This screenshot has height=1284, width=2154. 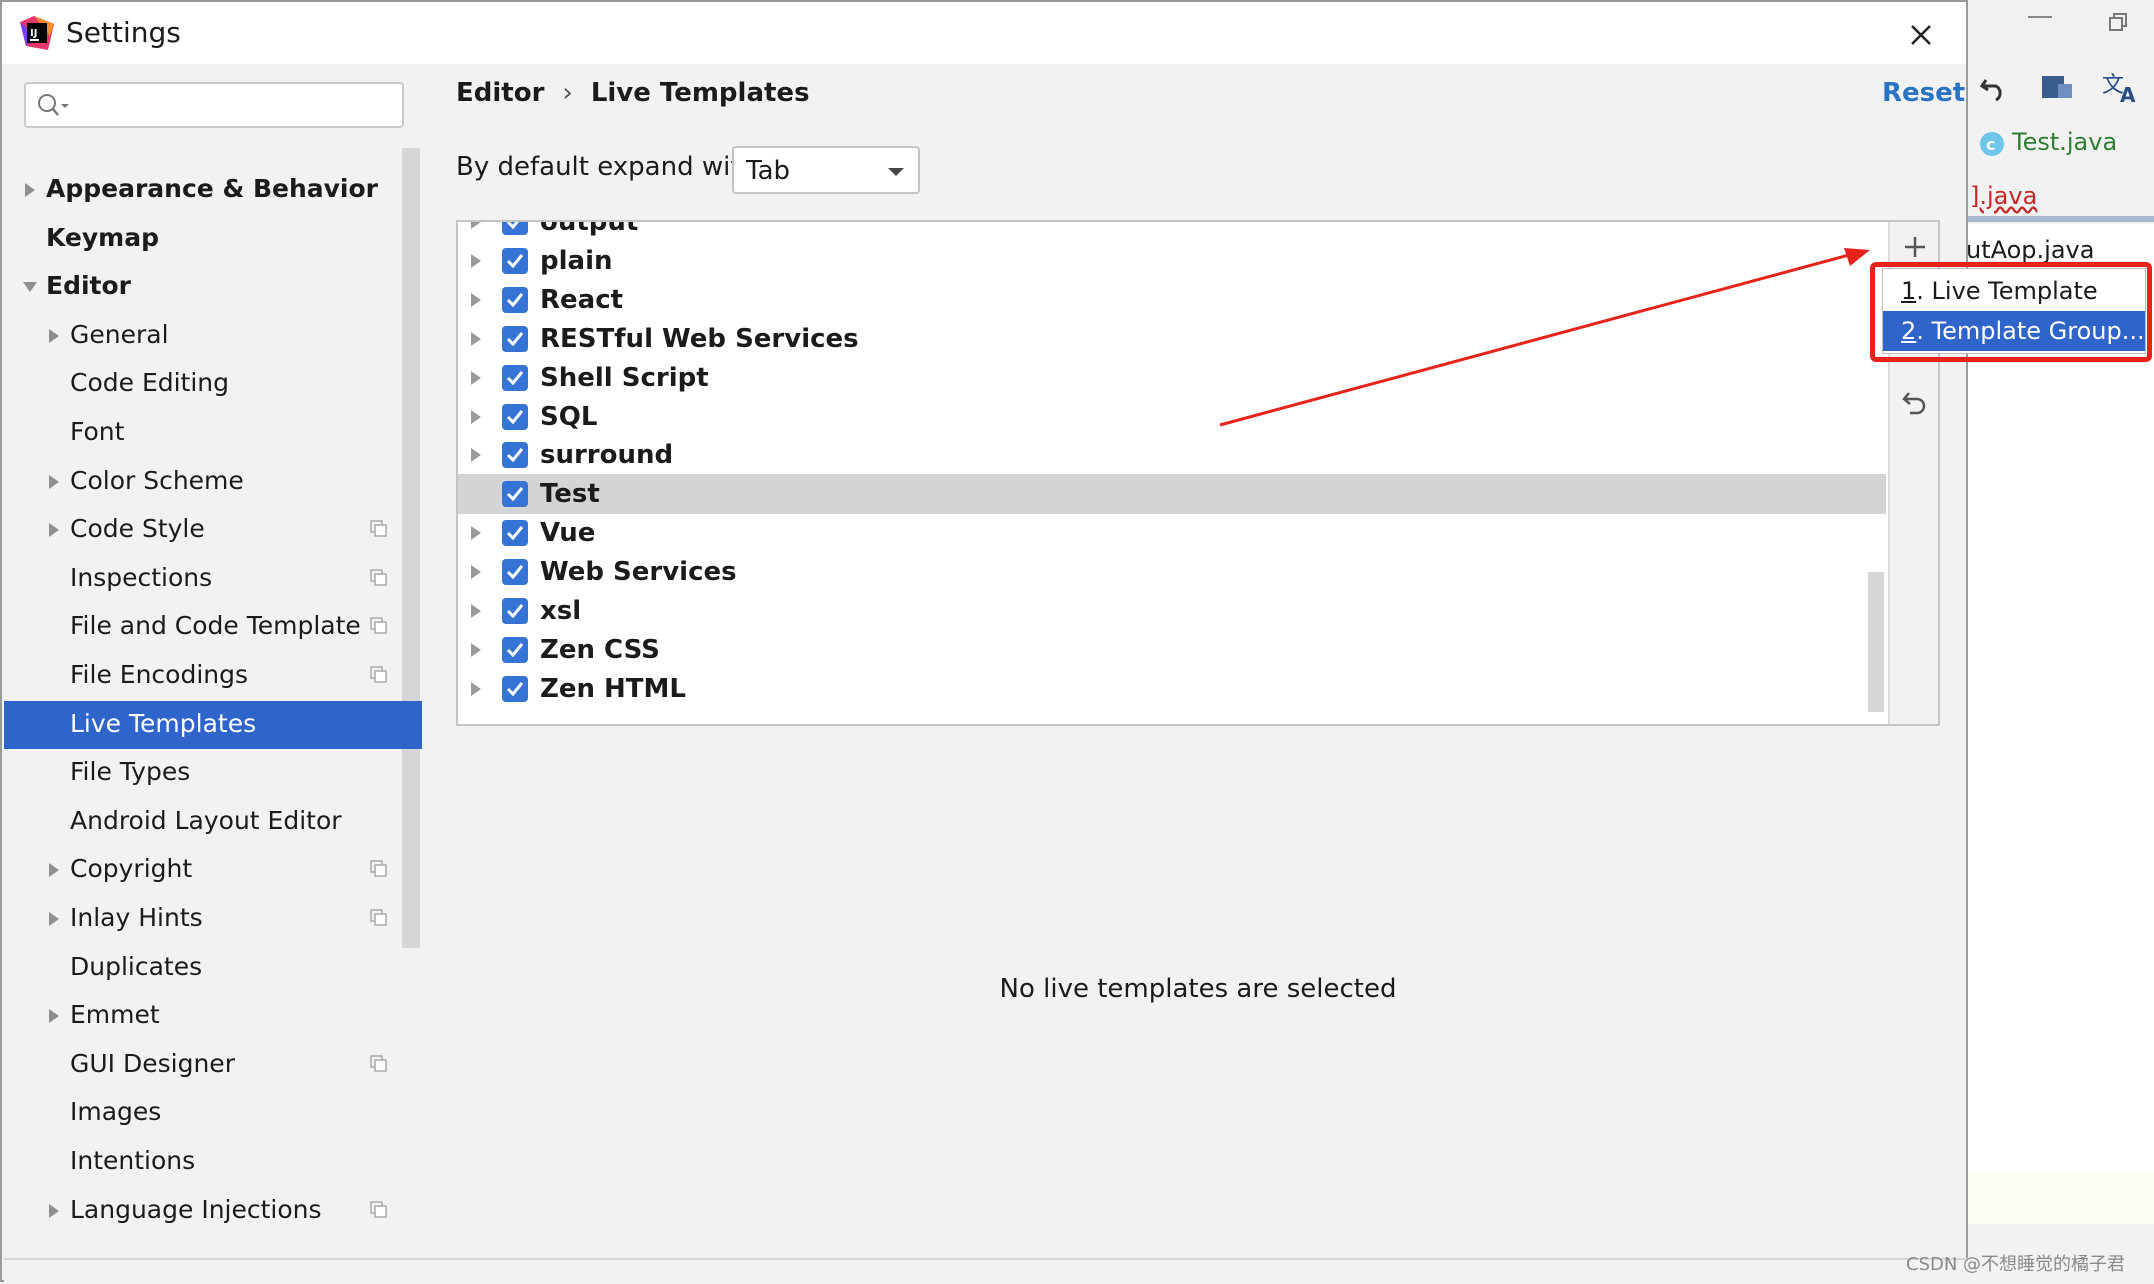 I want to click on sidebar-item-appearance-behavior: Appearance & Behavior, so click(x=213, y=190).